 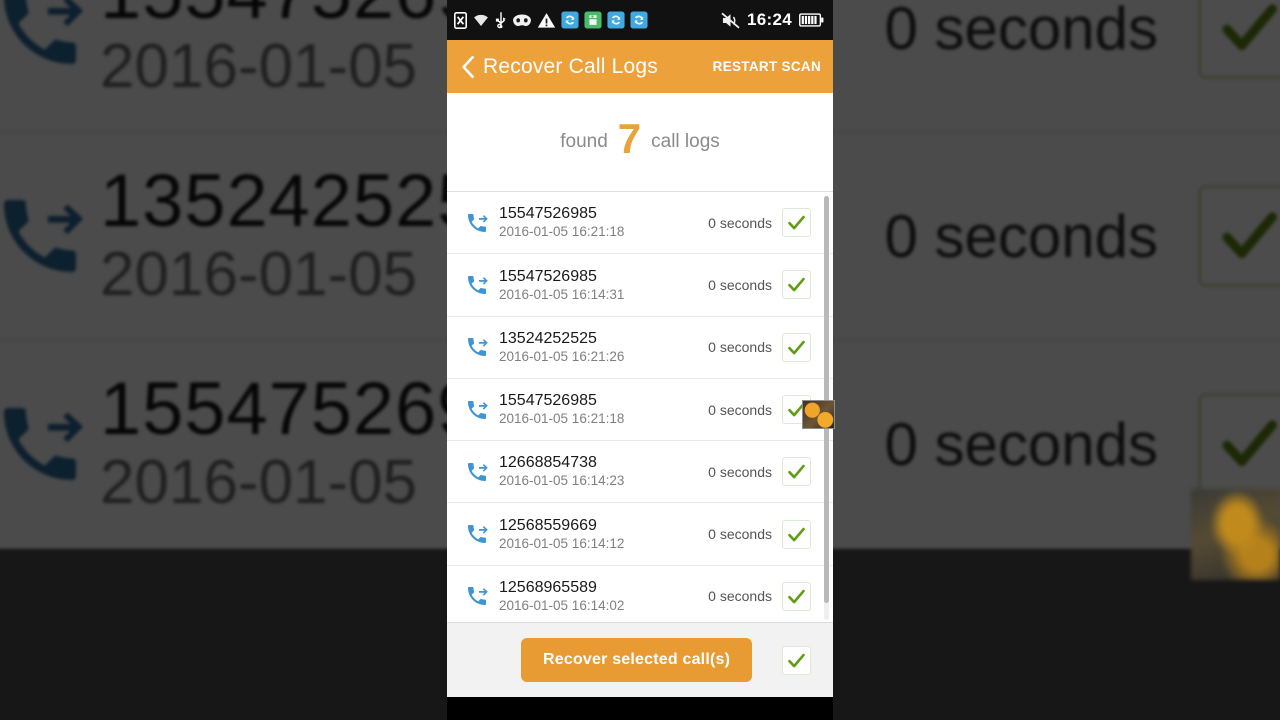 What do you see at coordinates (640, 708) in the screenshot?
I see `navigation-band` at bounding box center [640, 708].